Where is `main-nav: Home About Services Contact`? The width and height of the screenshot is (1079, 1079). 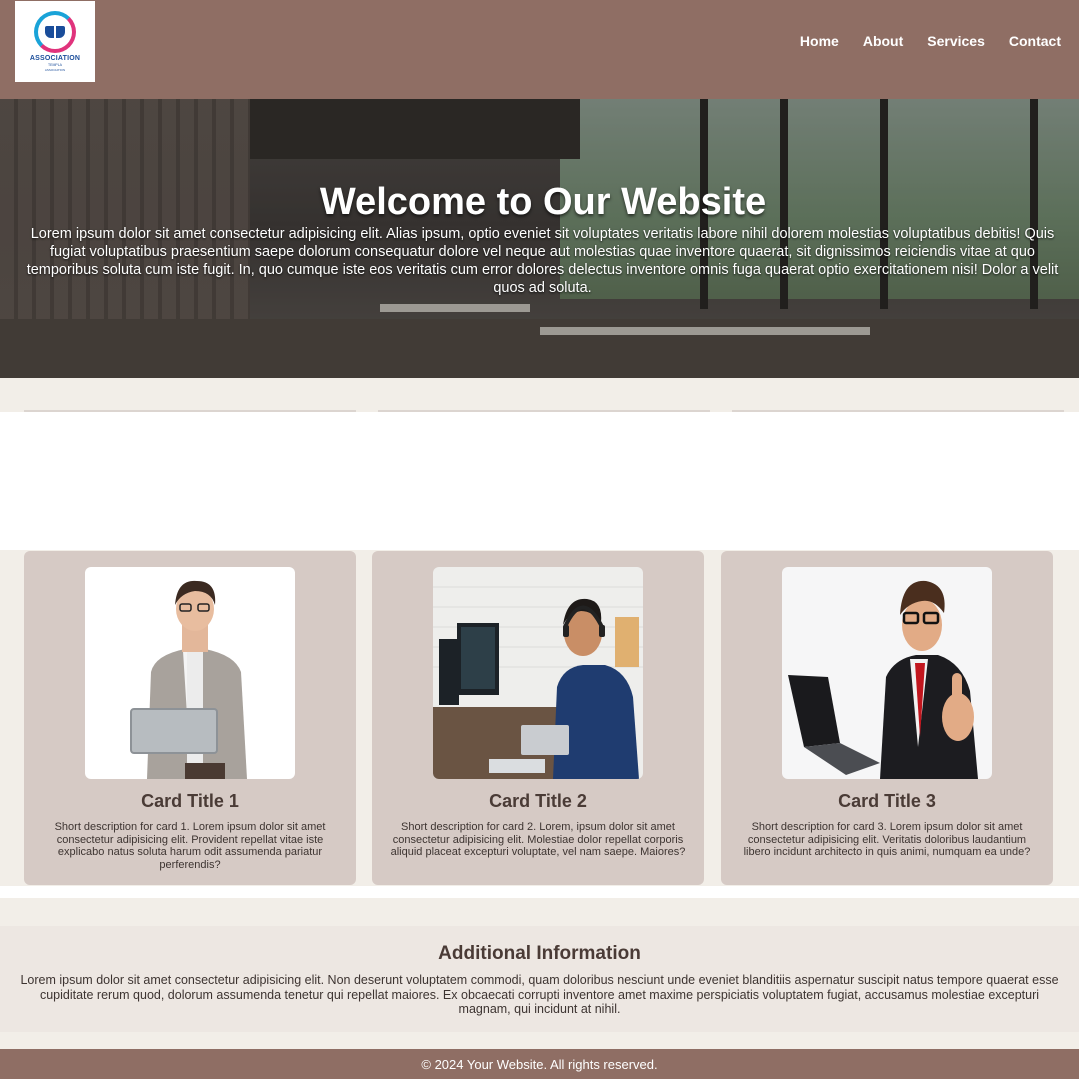
main-nav: Home About Services Contact is located at coordinates (930, 41).